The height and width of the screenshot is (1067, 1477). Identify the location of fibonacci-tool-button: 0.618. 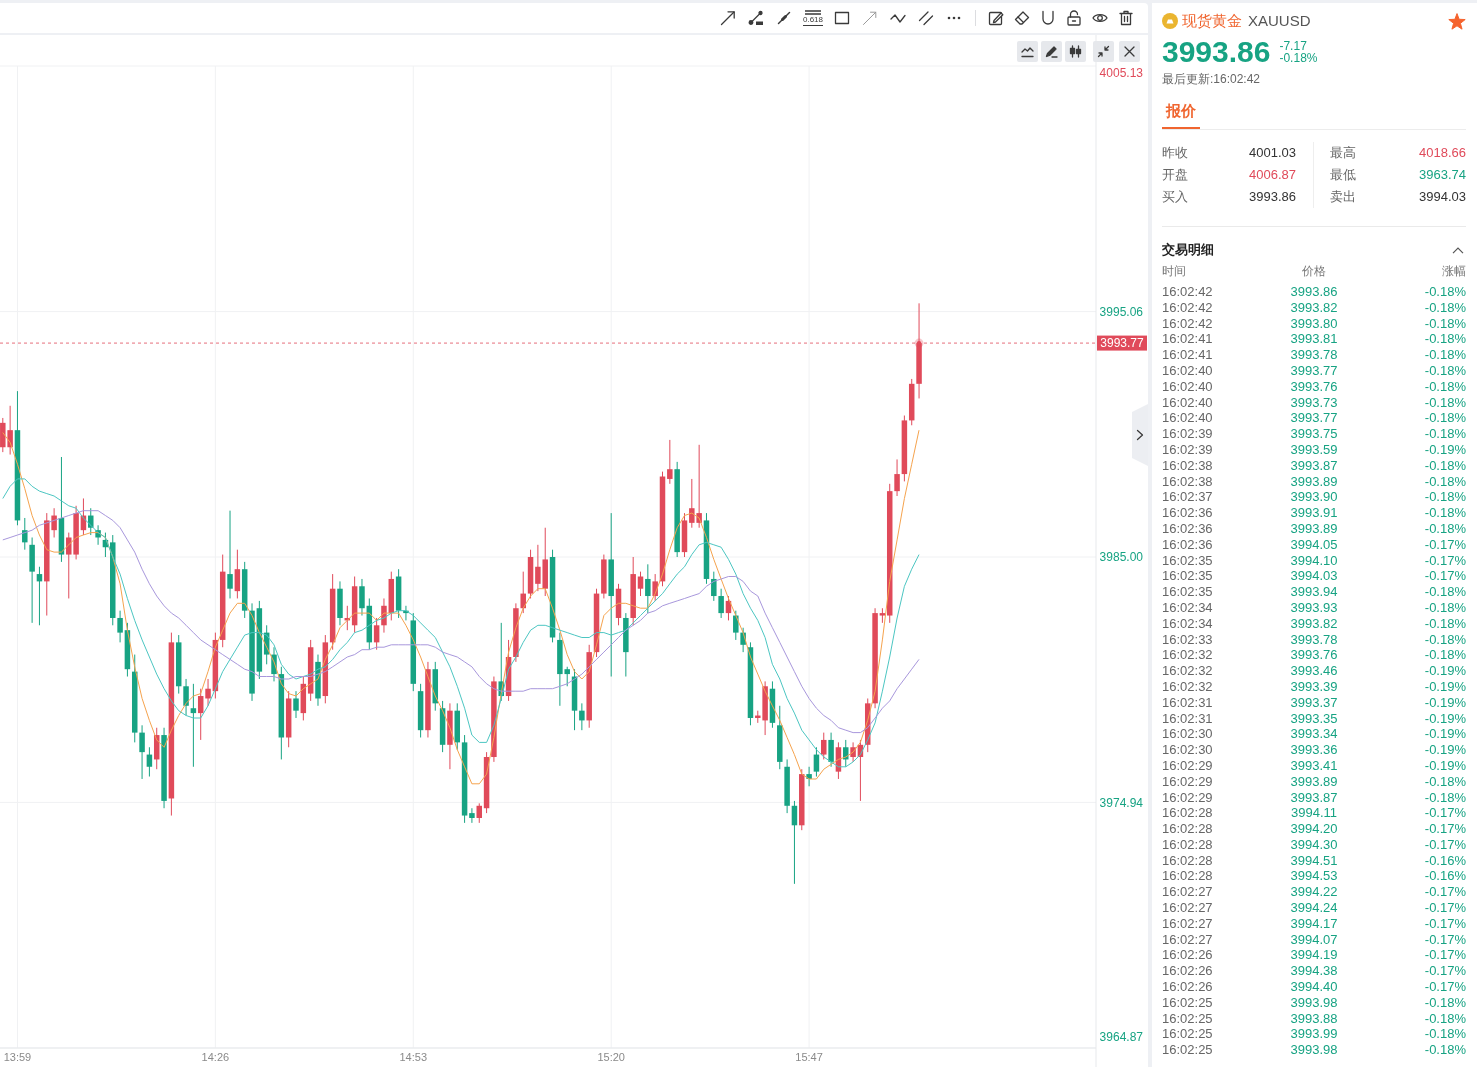
(813, 18).